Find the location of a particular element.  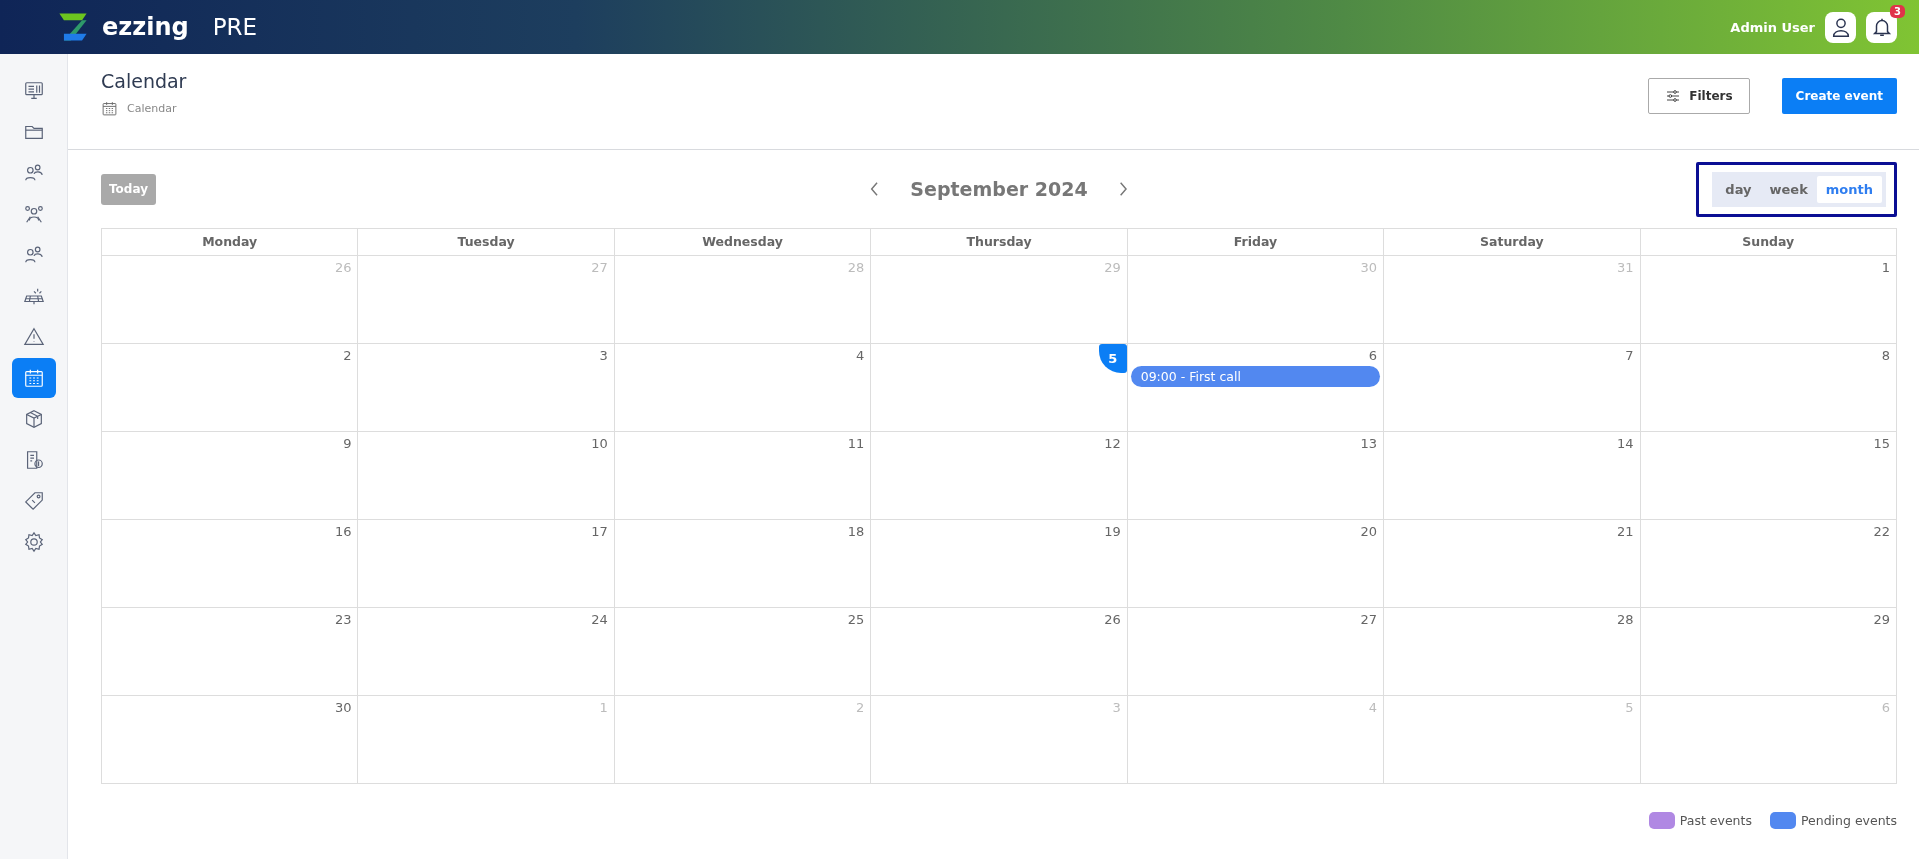

sidebar-item is located at coordinates (33, 378).